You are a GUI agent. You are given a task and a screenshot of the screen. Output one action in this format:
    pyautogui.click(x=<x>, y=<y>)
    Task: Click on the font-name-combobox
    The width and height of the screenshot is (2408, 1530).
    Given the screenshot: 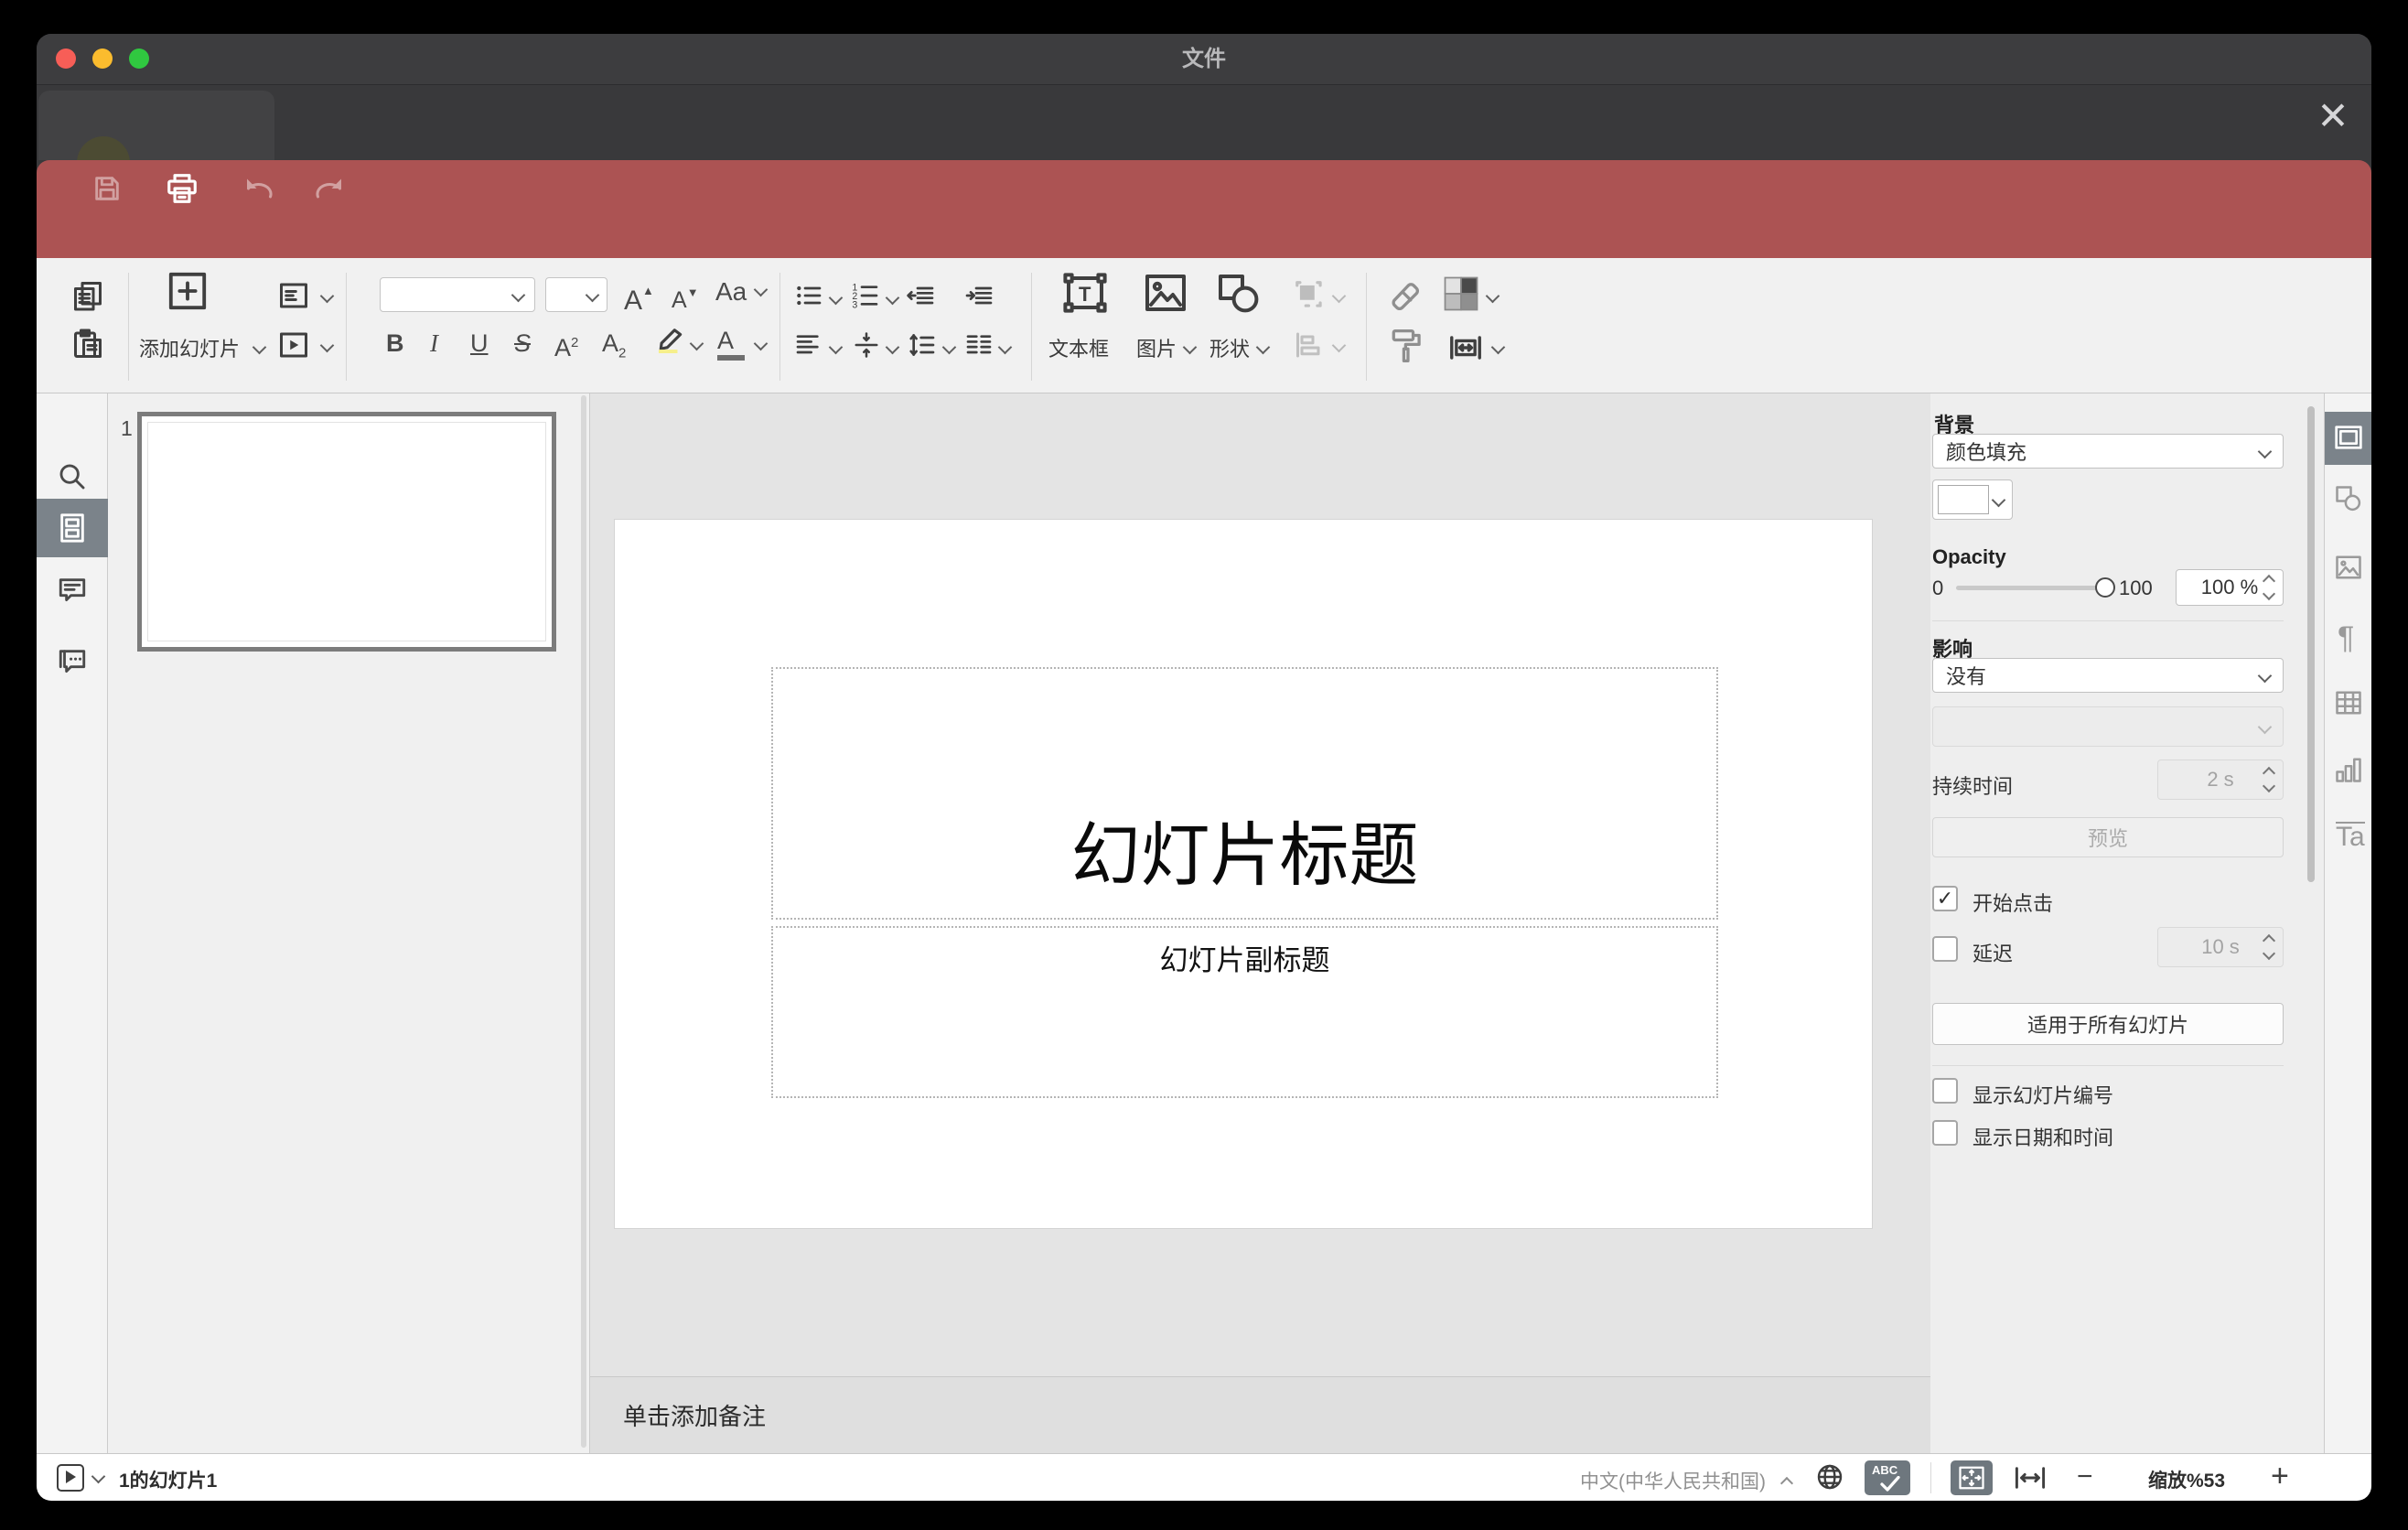 What is the action you would take?
    pyautogui.click(x=457, y=294)
    